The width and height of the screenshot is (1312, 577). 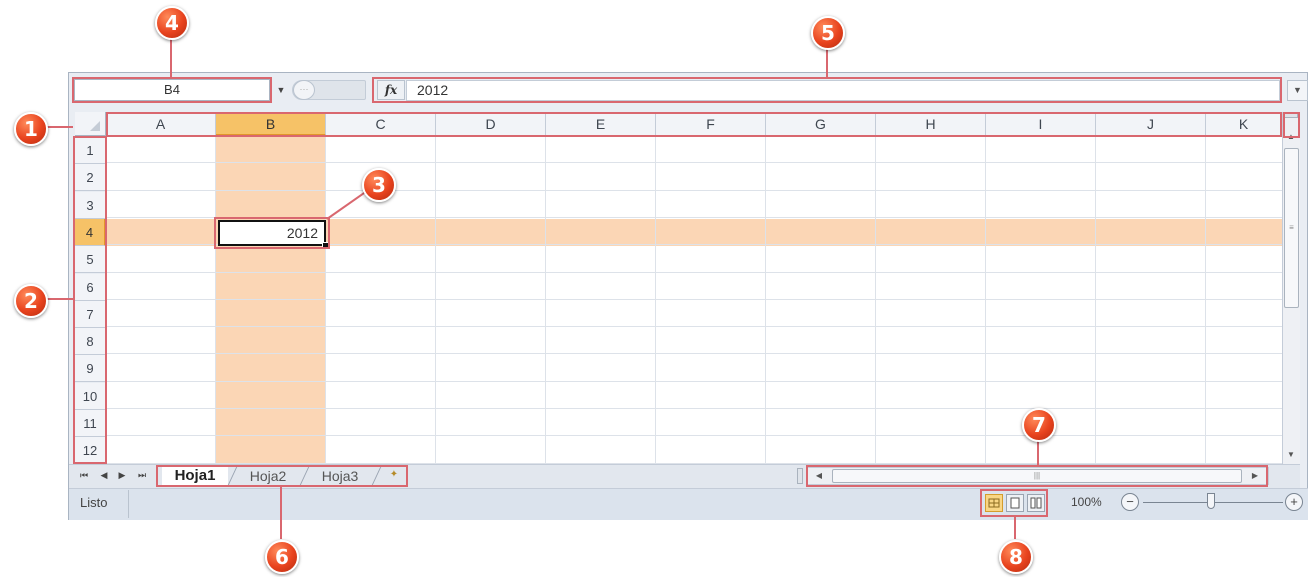 I want to click on page-glyph, so click(x=1015, y=503).